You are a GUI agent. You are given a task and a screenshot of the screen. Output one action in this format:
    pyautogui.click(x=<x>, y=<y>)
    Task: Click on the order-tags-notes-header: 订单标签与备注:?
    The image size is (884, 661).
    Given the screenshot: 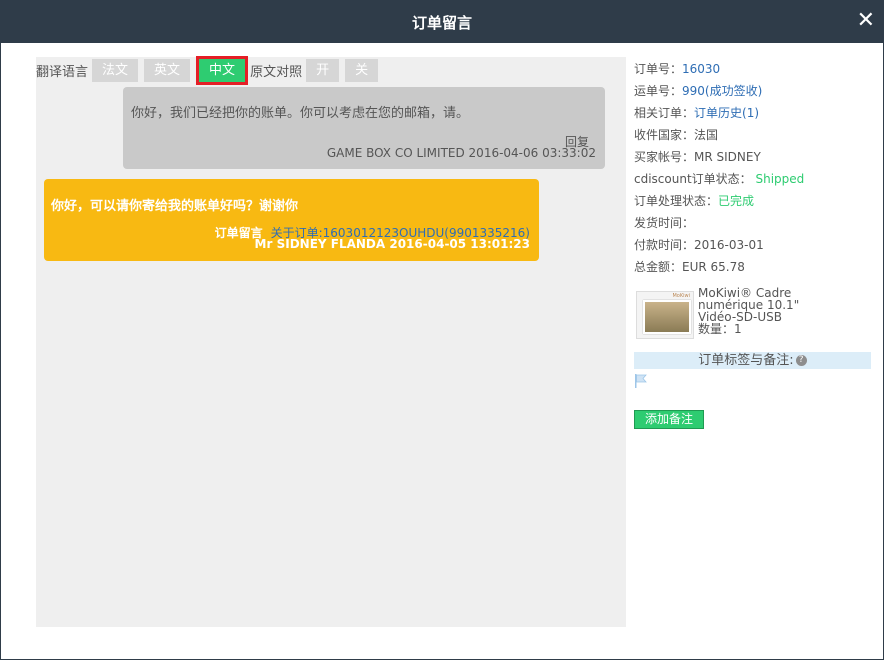 What is the action you would take?
    pyautogui.click(x=752, y=360)
    